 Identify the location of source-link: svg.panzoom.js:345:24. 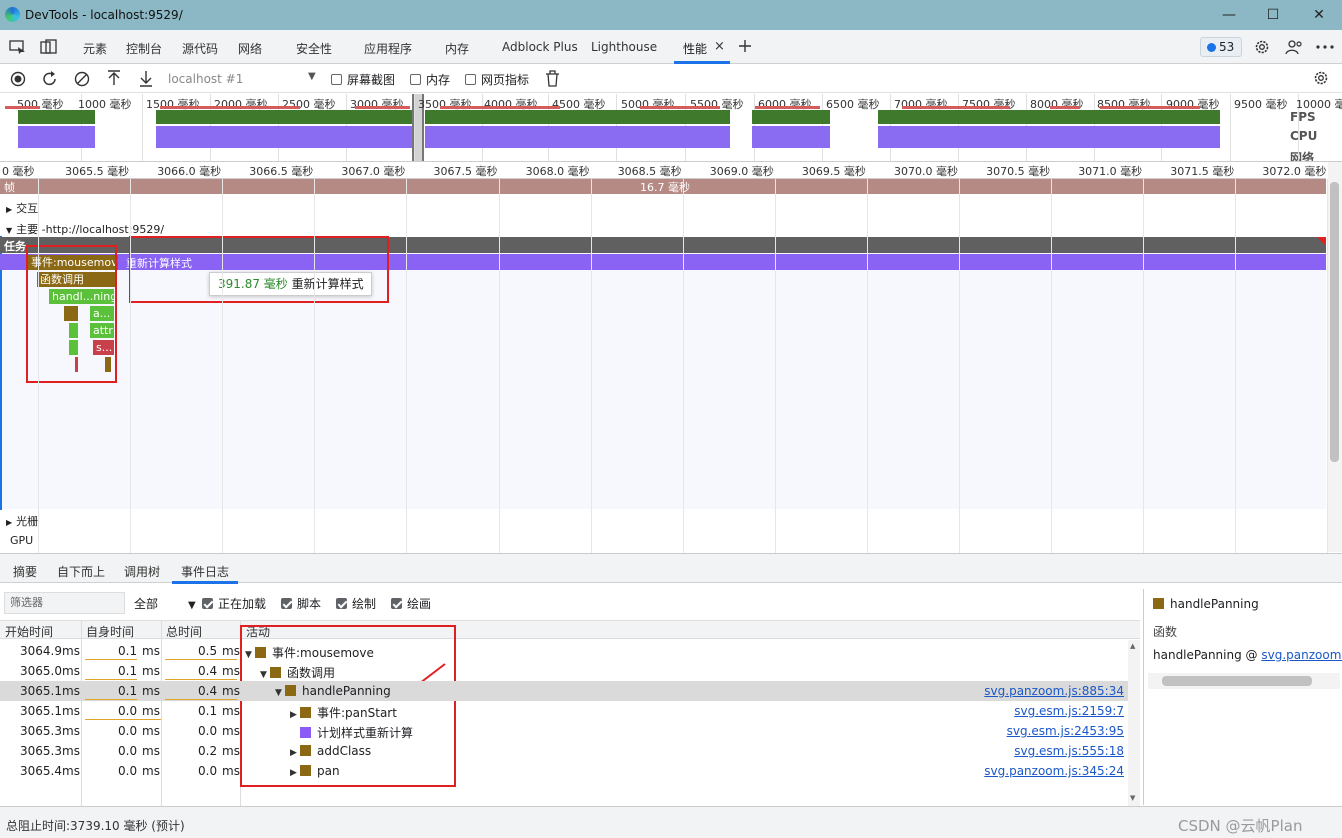
(1054, 771).